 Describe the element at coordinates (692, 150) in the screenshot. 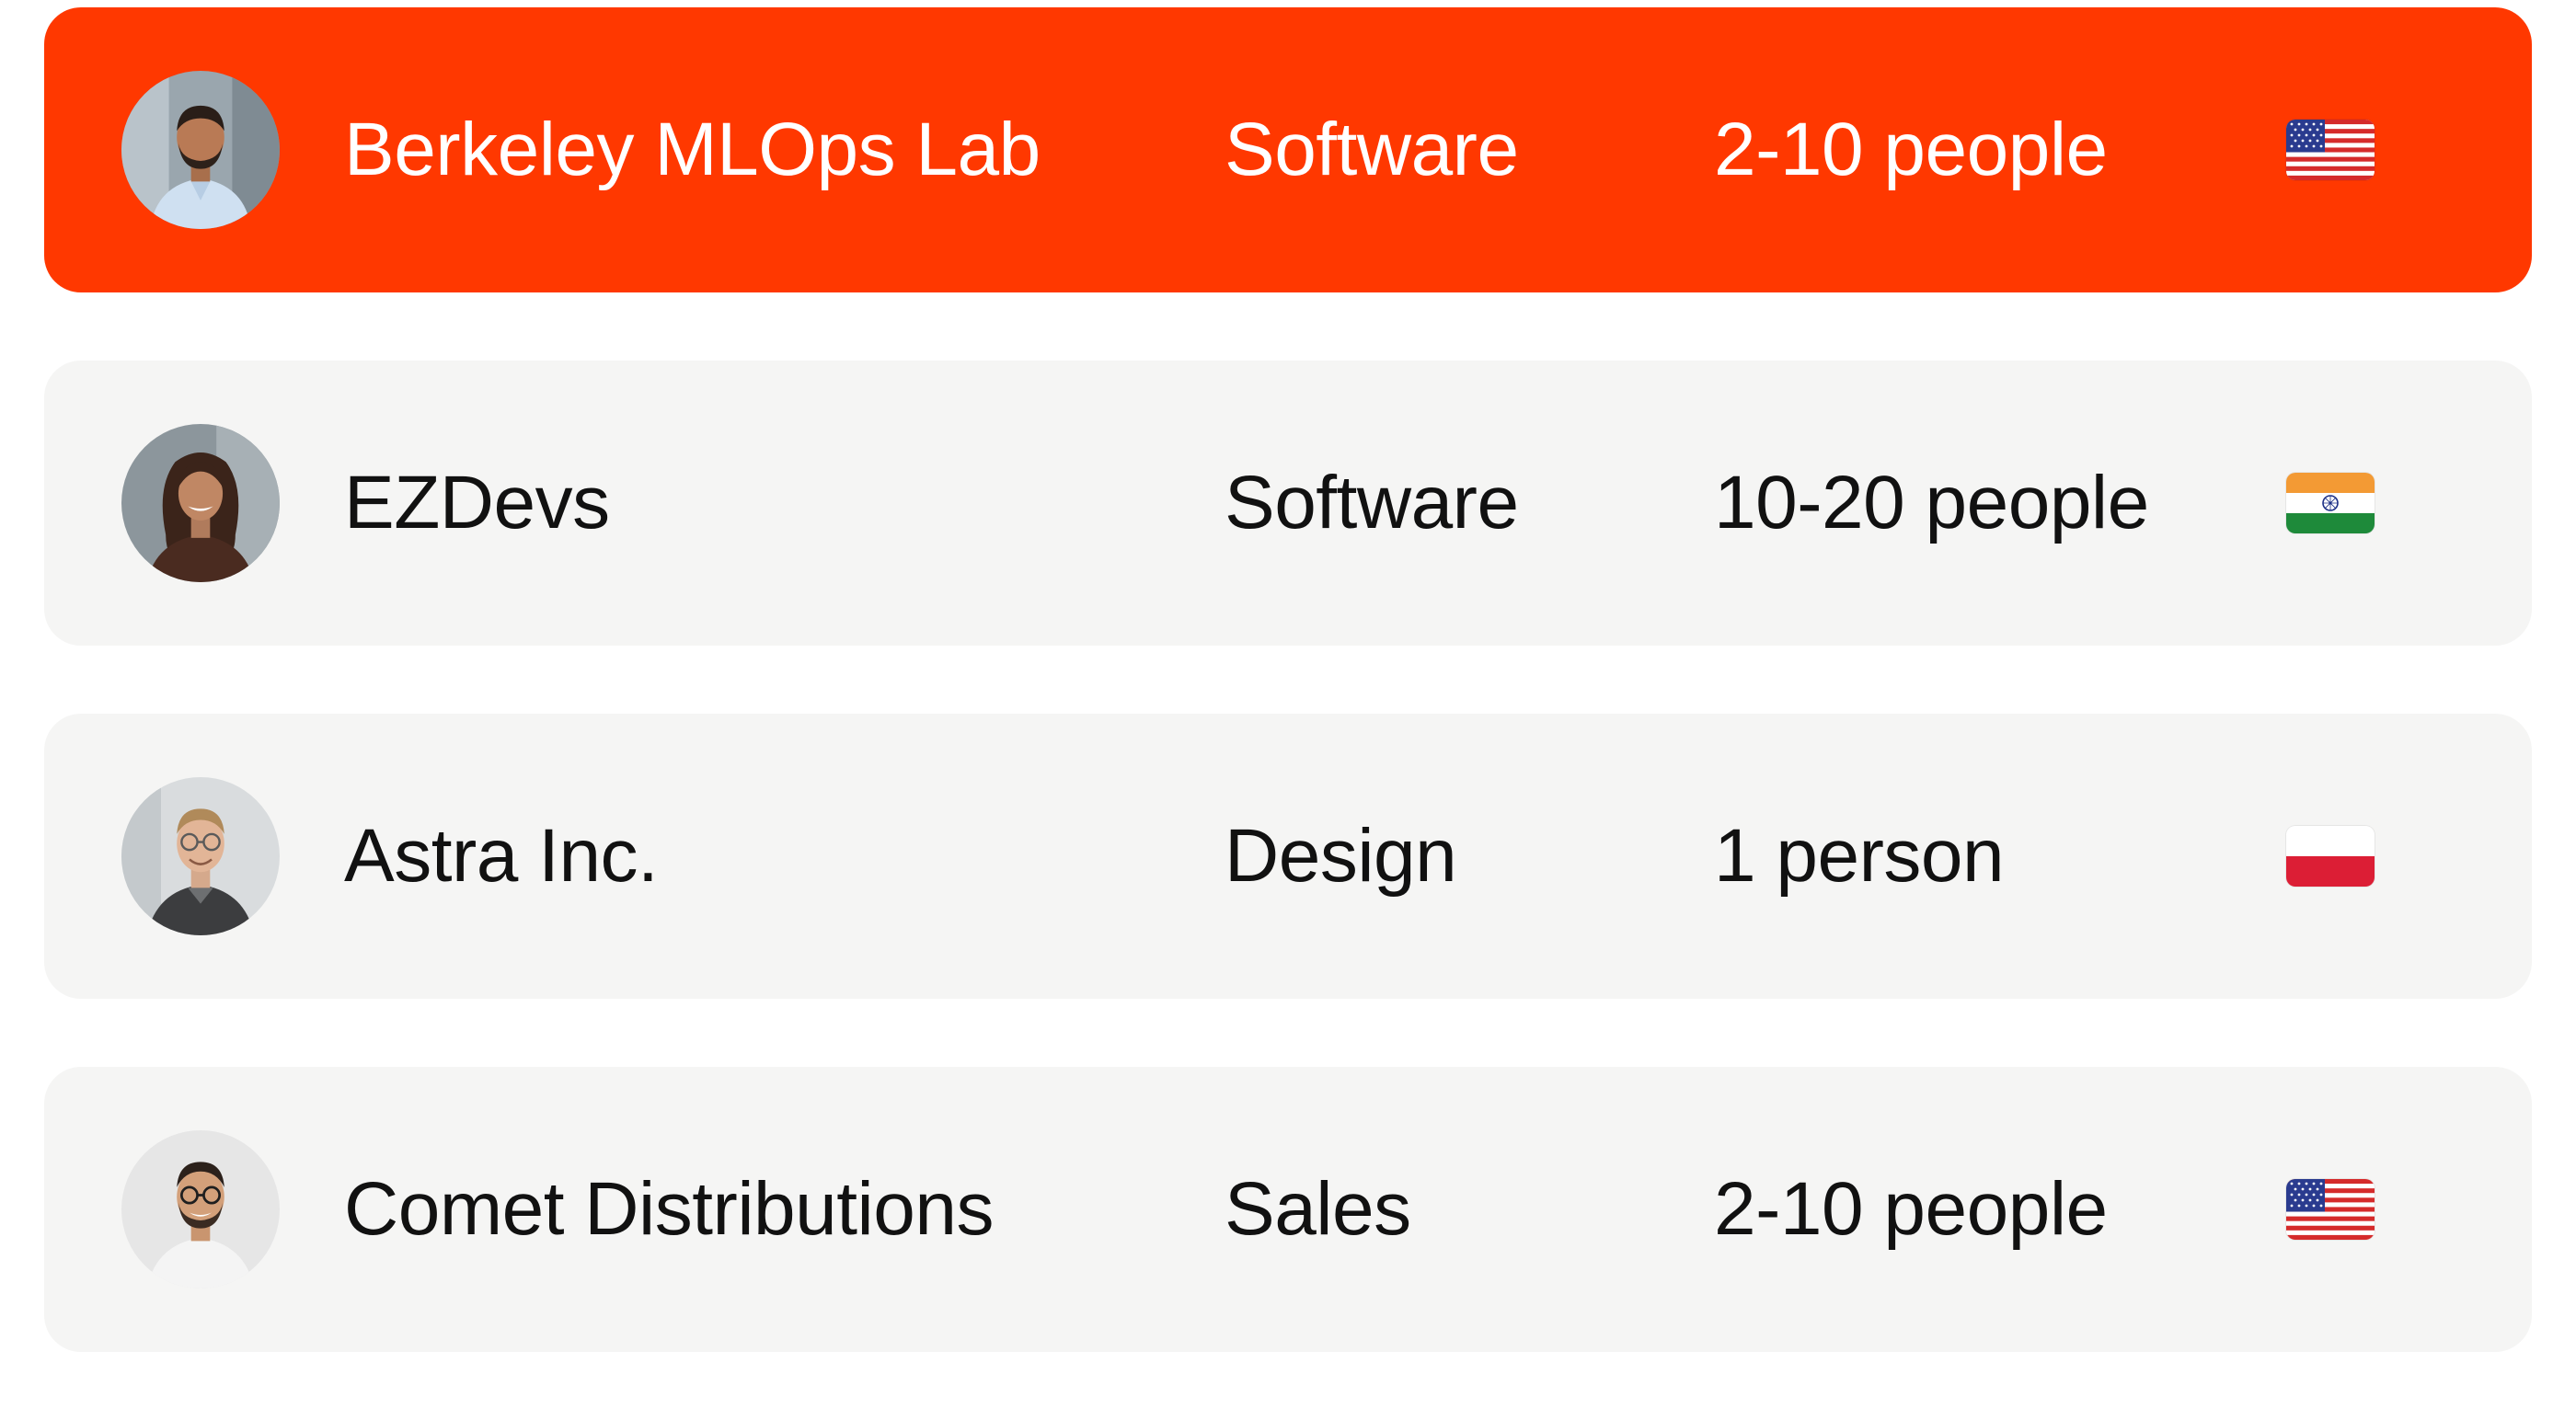

I see `company-name: Berkeley MLOps Lab` at that location.